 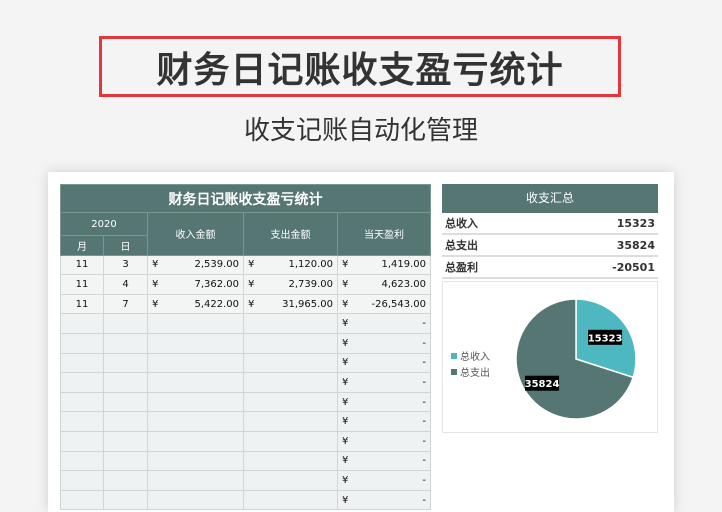 What do you see at coordinates (384, 265) in the screenshot?
I see `cell-amount: ¥1,419.00` at bounding box center [384, 265].